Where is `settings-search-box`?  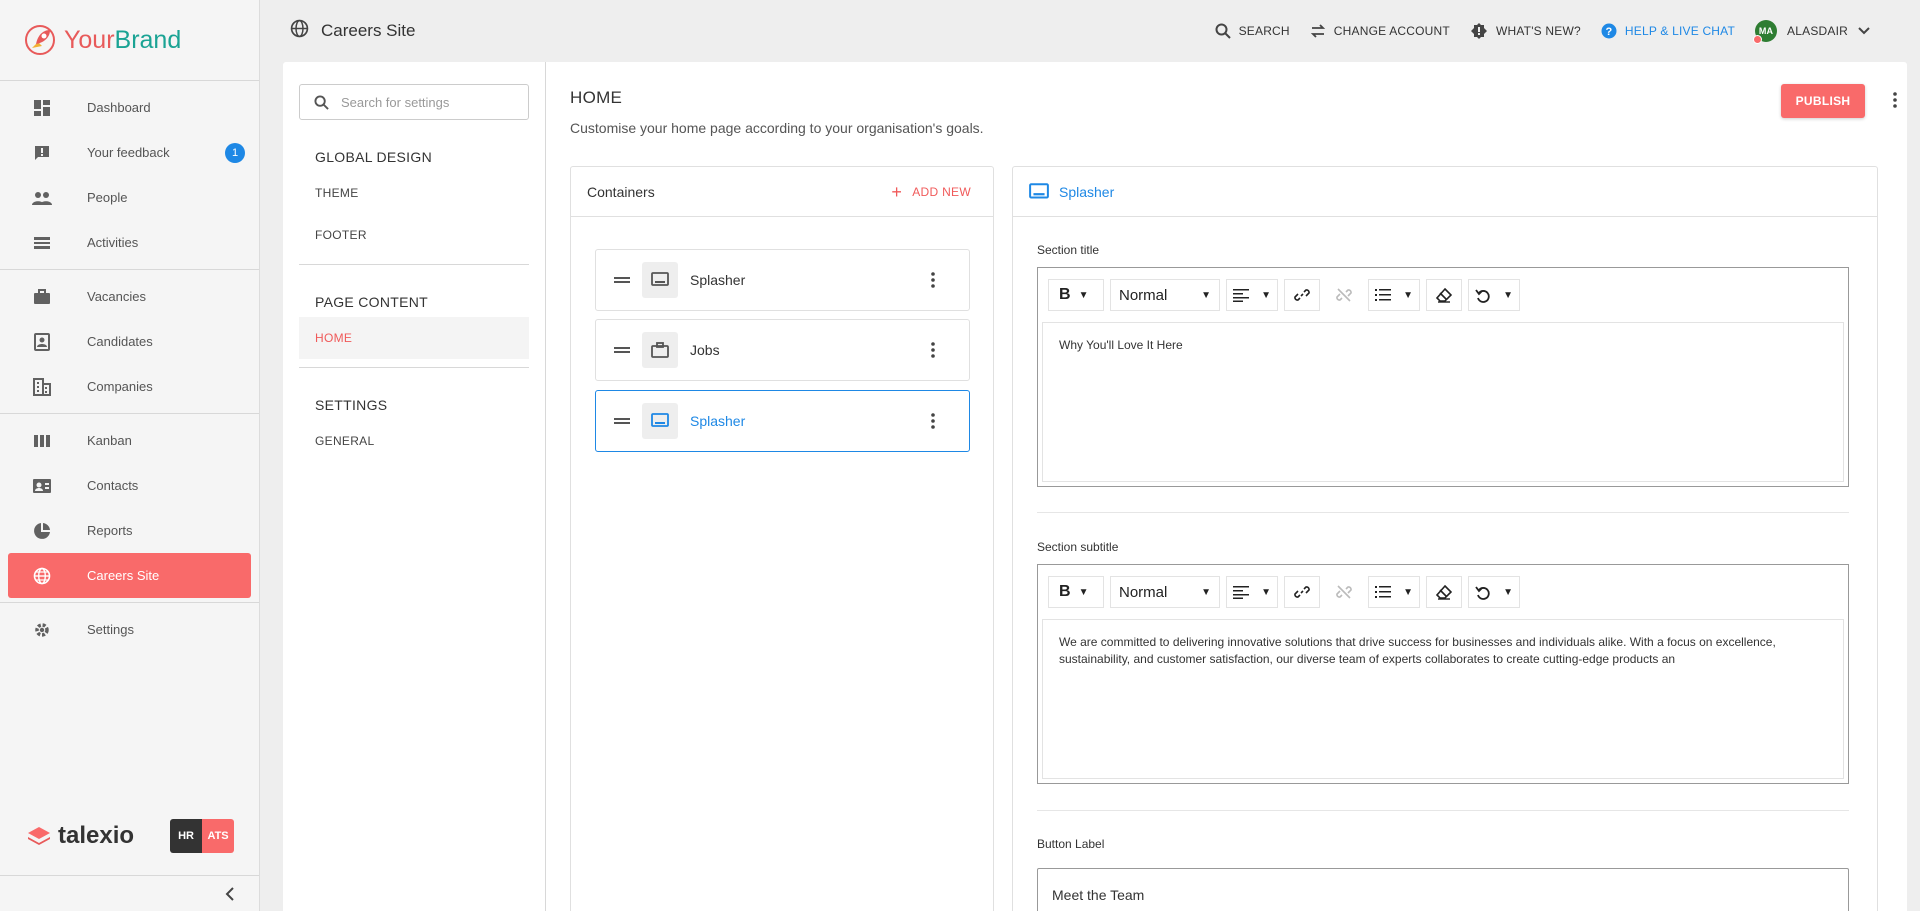 settings-search-box is located at coordinates (414, 102).